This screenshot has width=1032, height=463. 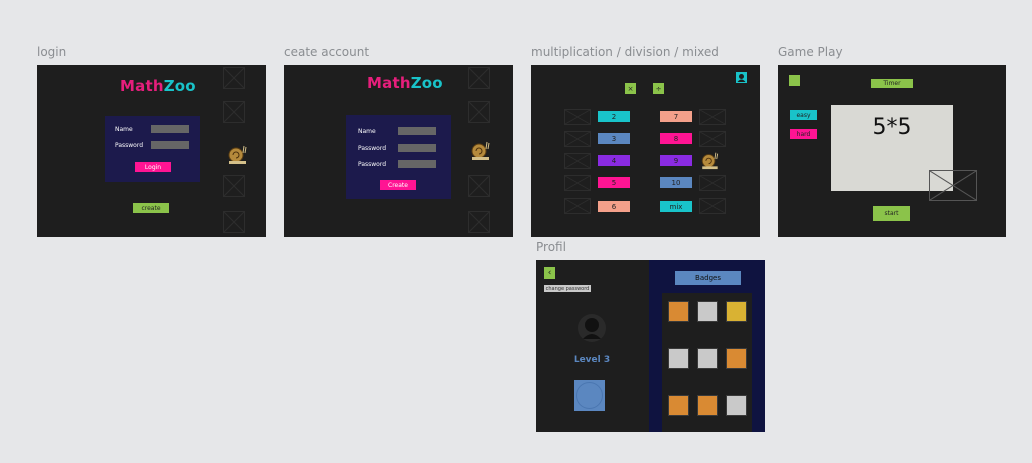 I want to click on number-button-4: 4, so click(x=614, y=160).